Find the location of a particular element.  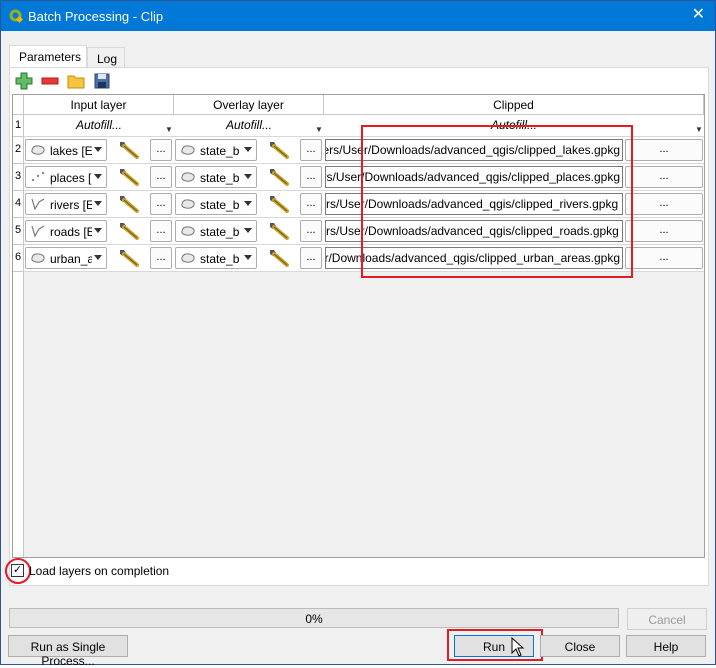

row-number: 6 is located at coordinates (18, 258).